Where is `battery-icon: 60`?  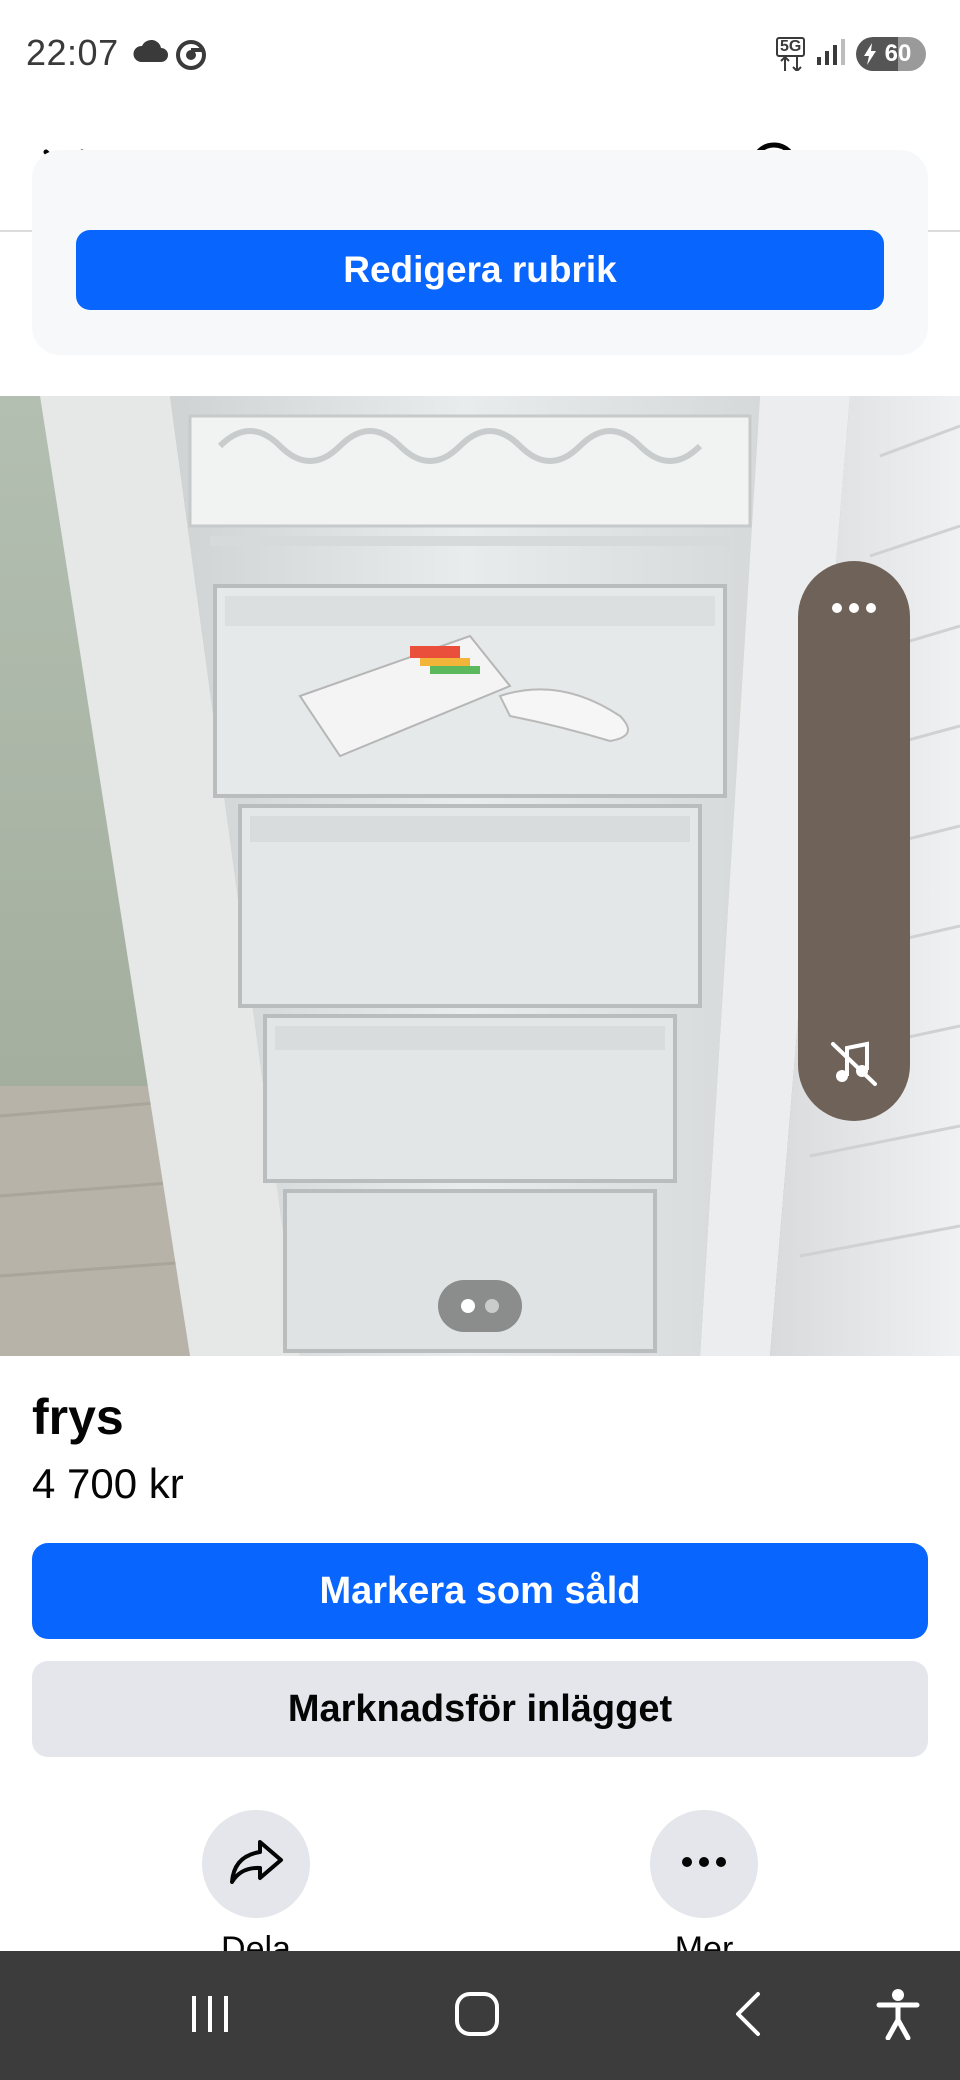
battery-icon: 60 is located at coordinates (891, 54).